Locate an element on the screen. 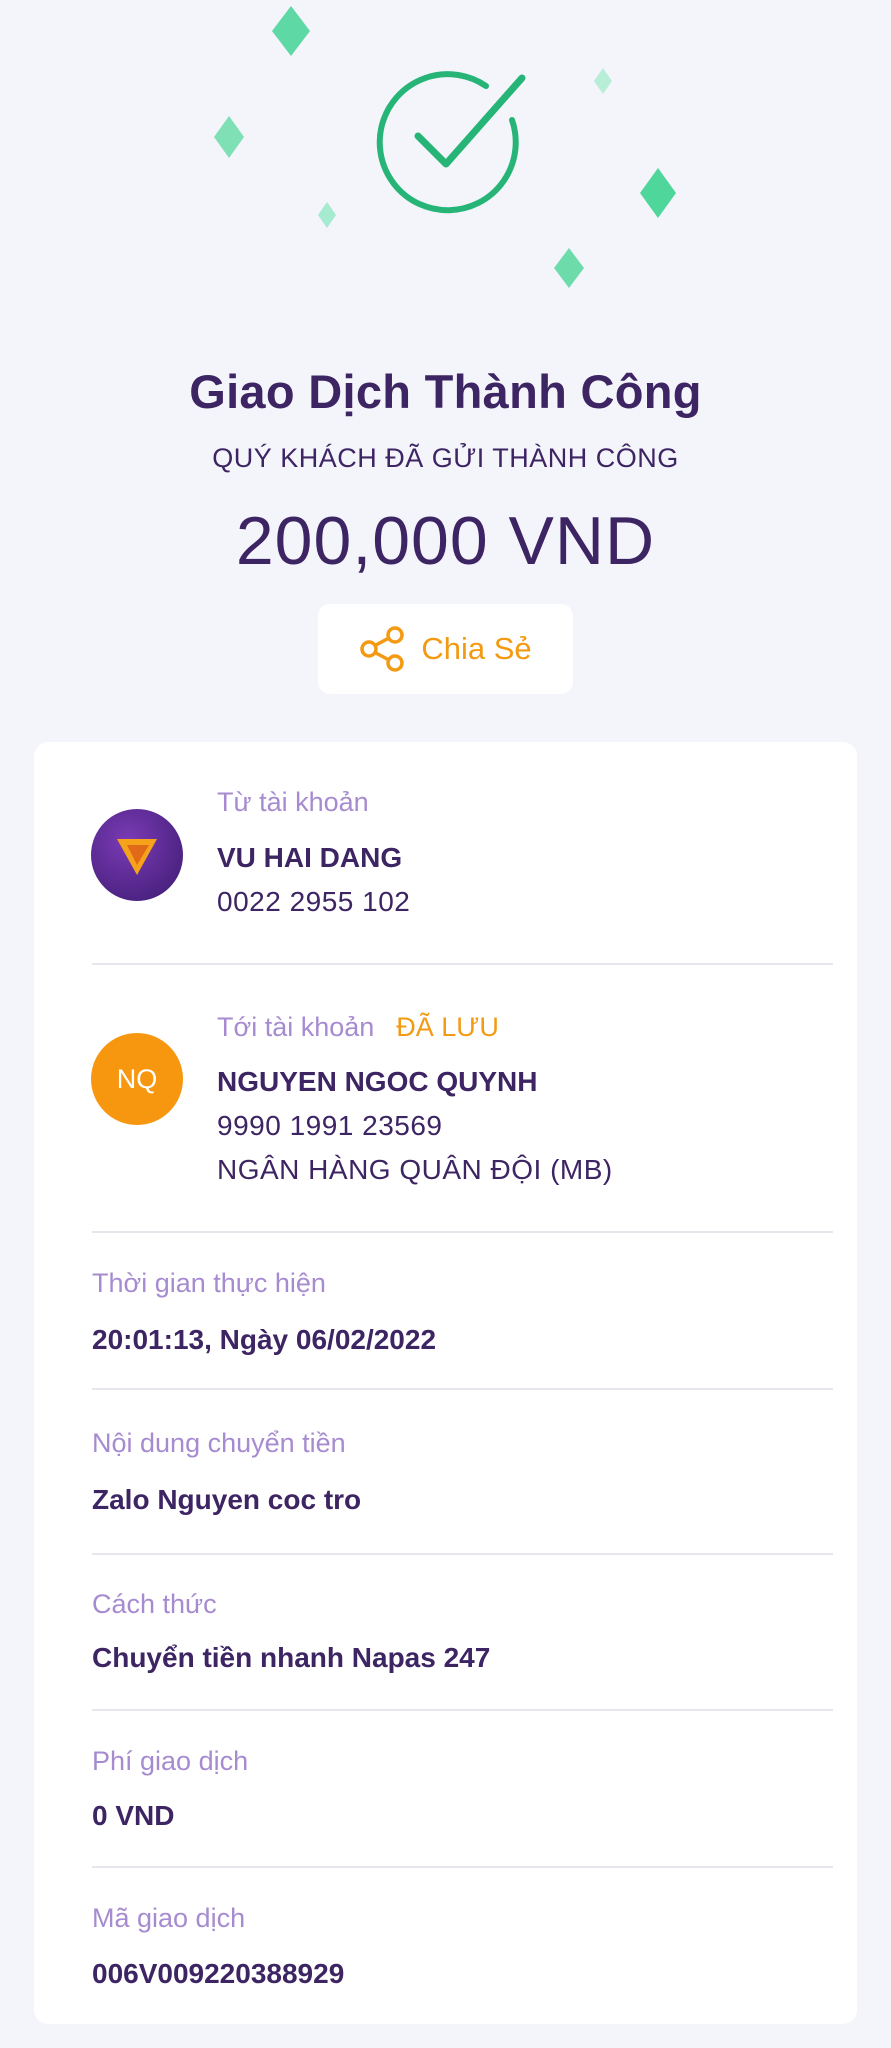 The width and height of the screenshot is (891, 2048). to-account-number: 9990 1991 23569 is located at coordinates (330, 1125).